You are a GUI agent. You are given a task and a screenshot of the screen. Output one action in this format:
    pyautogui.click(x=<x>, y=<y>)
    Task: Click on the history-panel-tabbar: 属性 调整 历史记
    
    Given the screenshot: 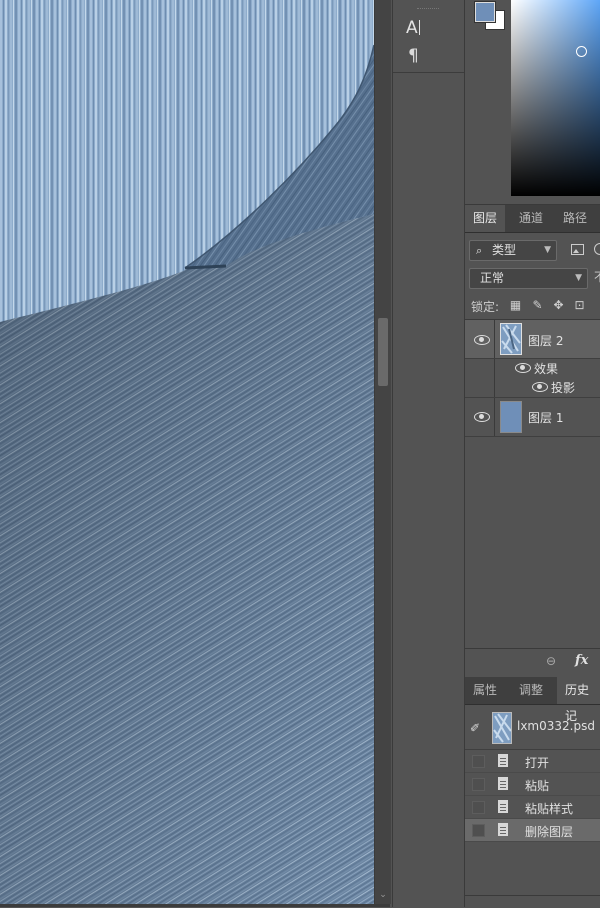 What is the action you would take?
    pyautogui.click(x=532, y=700)
    